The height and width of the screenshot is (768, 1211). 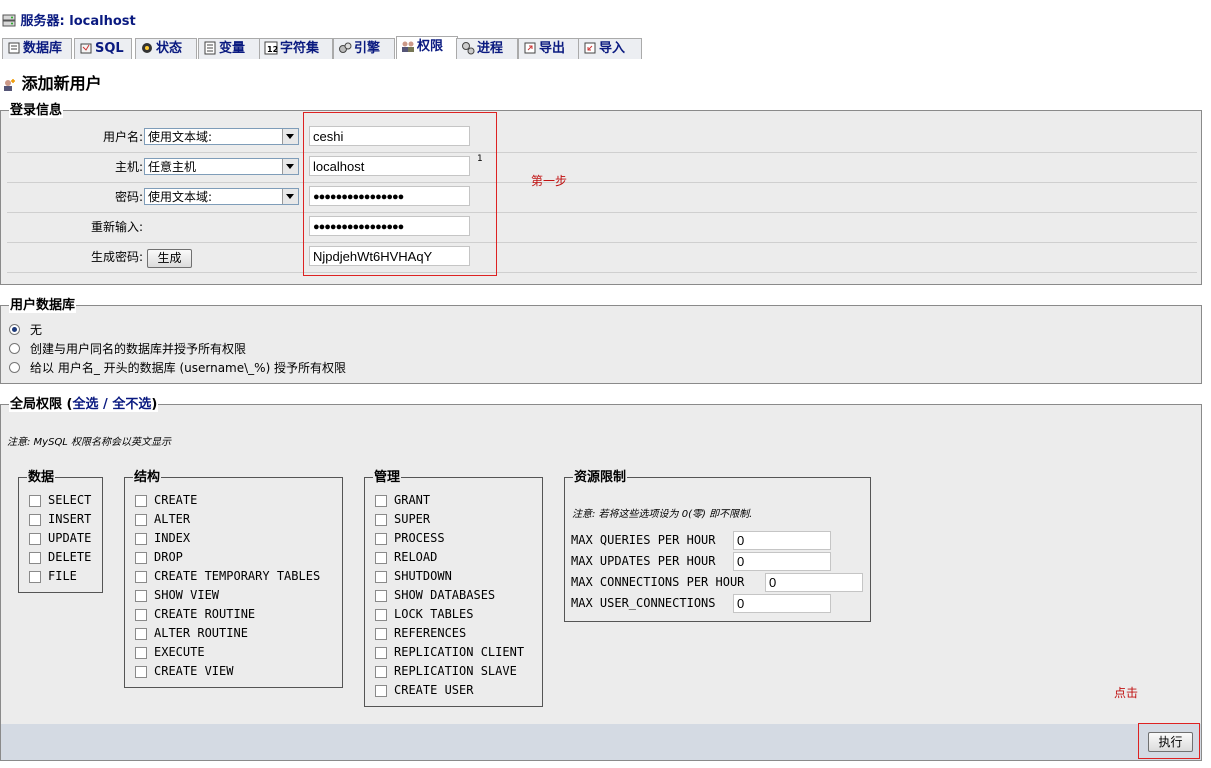 I want to click on tab-charsets: 12 字符集, so click(x=296, y=48).